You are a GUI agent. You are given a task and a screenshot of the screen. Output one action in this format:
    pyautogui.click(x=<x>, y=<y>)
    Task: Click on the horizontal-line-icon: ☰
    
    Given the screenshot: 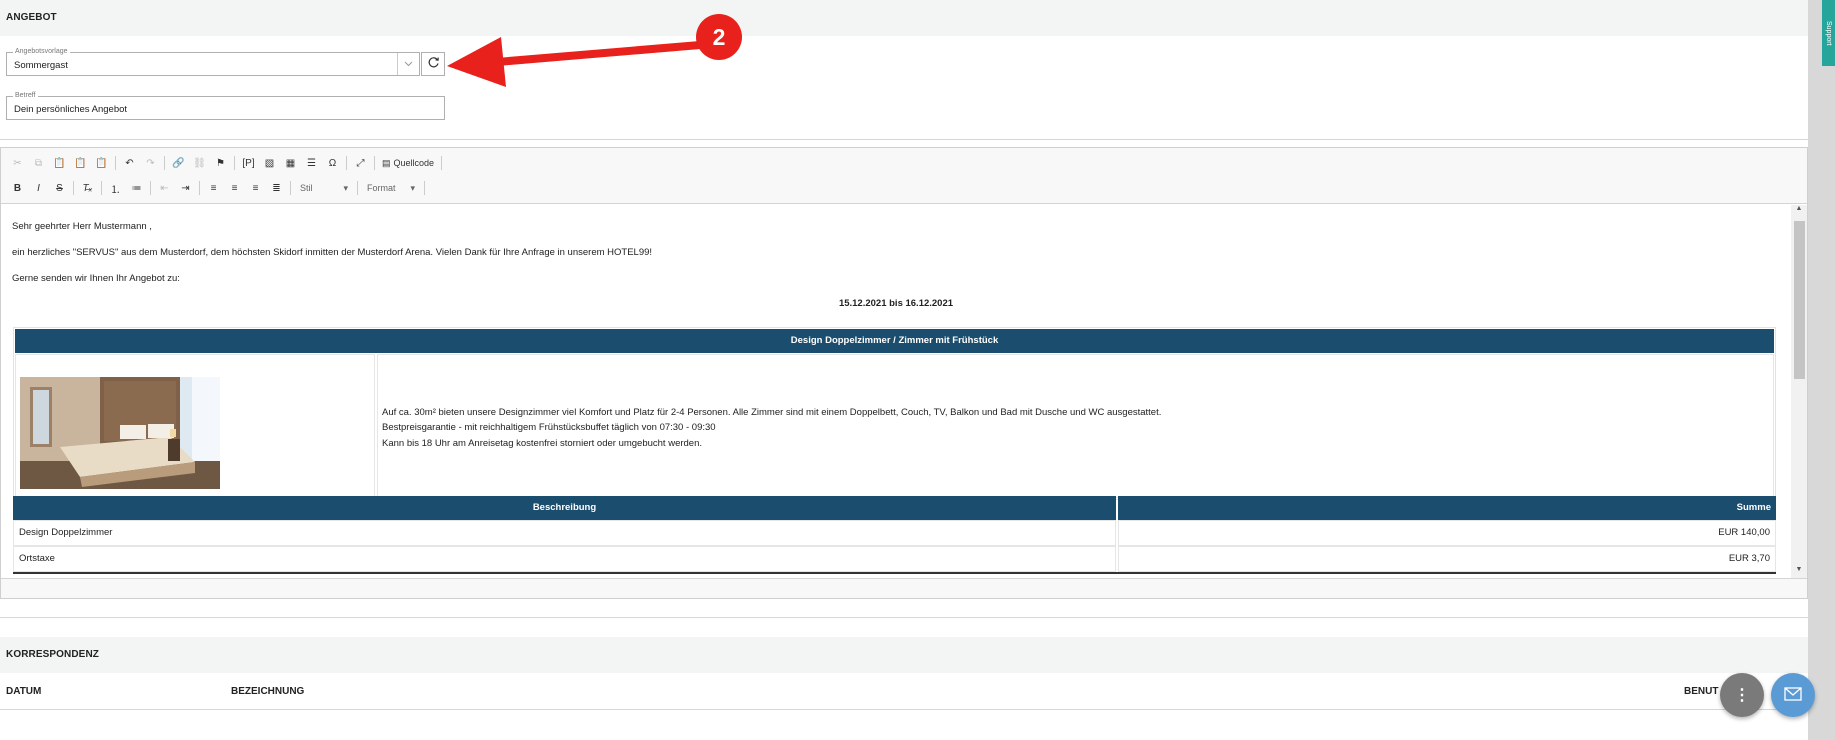 What is the action you would take?
    pyautogui.click(x=311, y=163)
    